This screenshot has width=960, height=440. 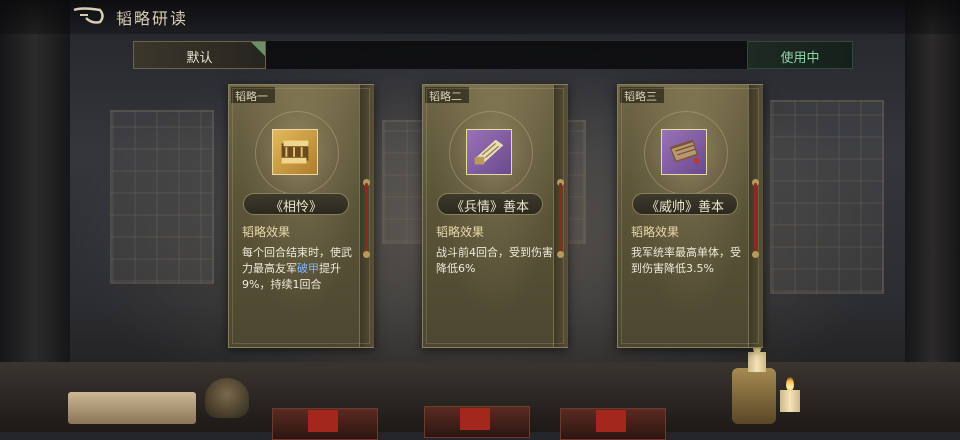 What do you see at coordinates (690, 216) in the screenshot?
I see `strategy-card-3: 韬略三 《威帅》善本 韬略效果 我军统率最高单体，受到伤害降低3.5%` at bounding box center [690, 216].